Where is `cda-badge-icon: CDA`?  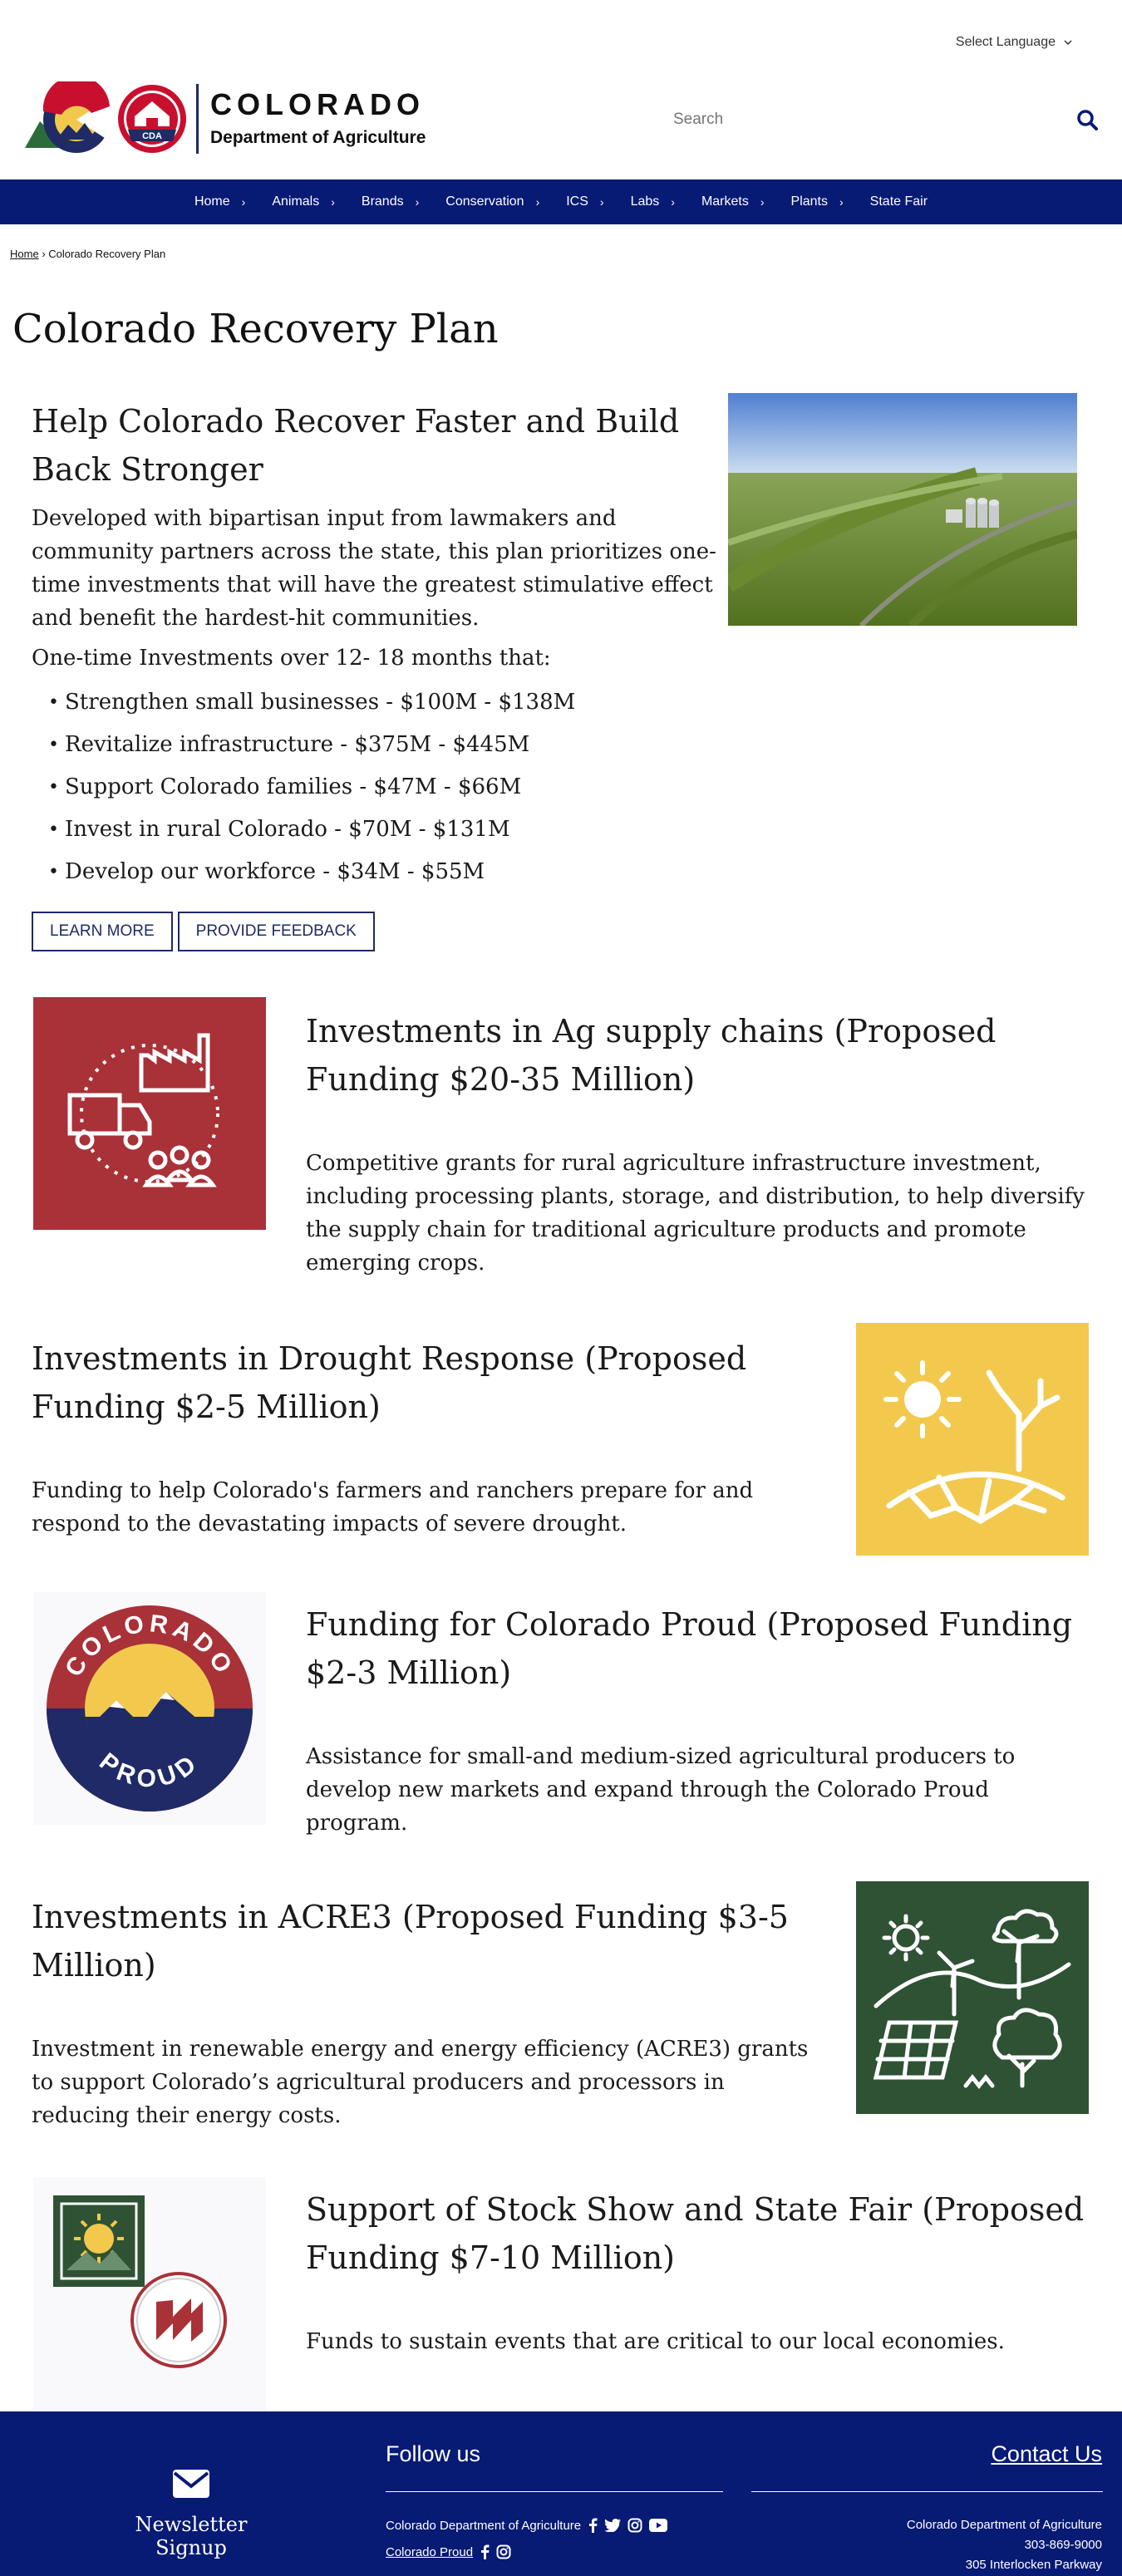 cda-badge-icon: CDA is located at coordinates (152, 119).